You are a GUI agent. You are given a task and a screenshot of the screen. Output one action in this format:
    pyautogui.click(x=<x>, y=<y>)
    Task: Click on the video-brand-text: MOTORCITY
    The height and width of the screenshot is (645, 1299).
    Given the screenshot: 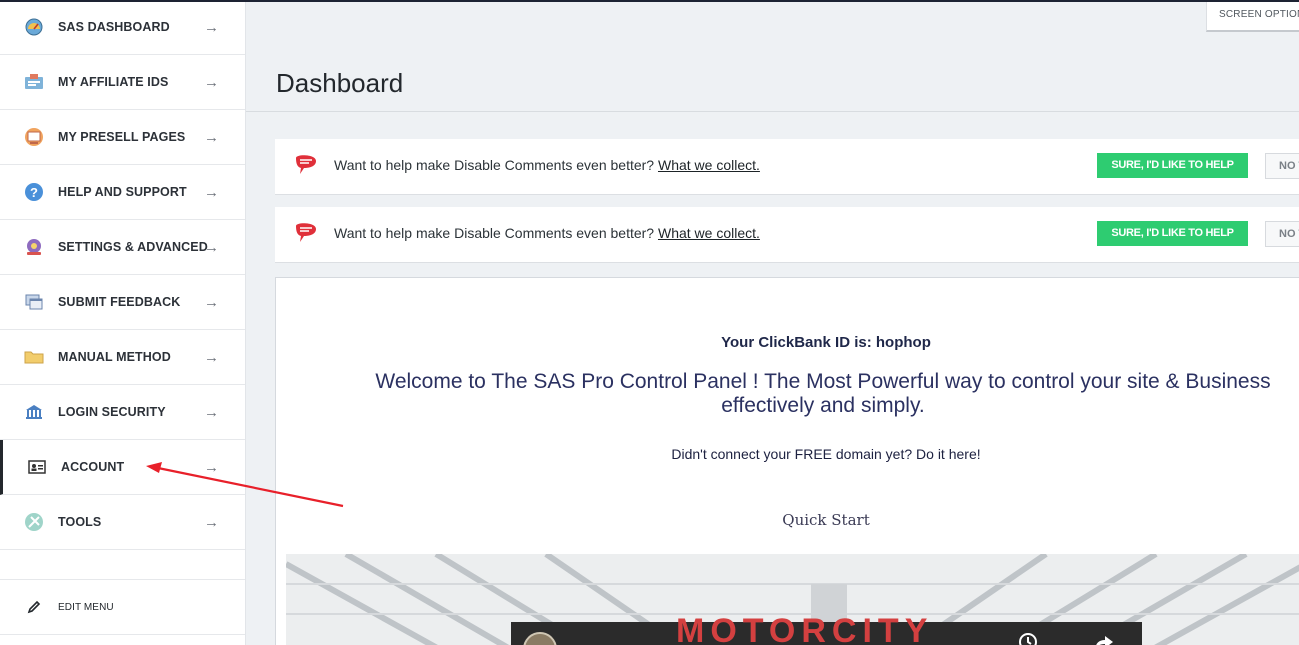 What is the action you would take?
    pyautogui.click(x=805, y=628)
    